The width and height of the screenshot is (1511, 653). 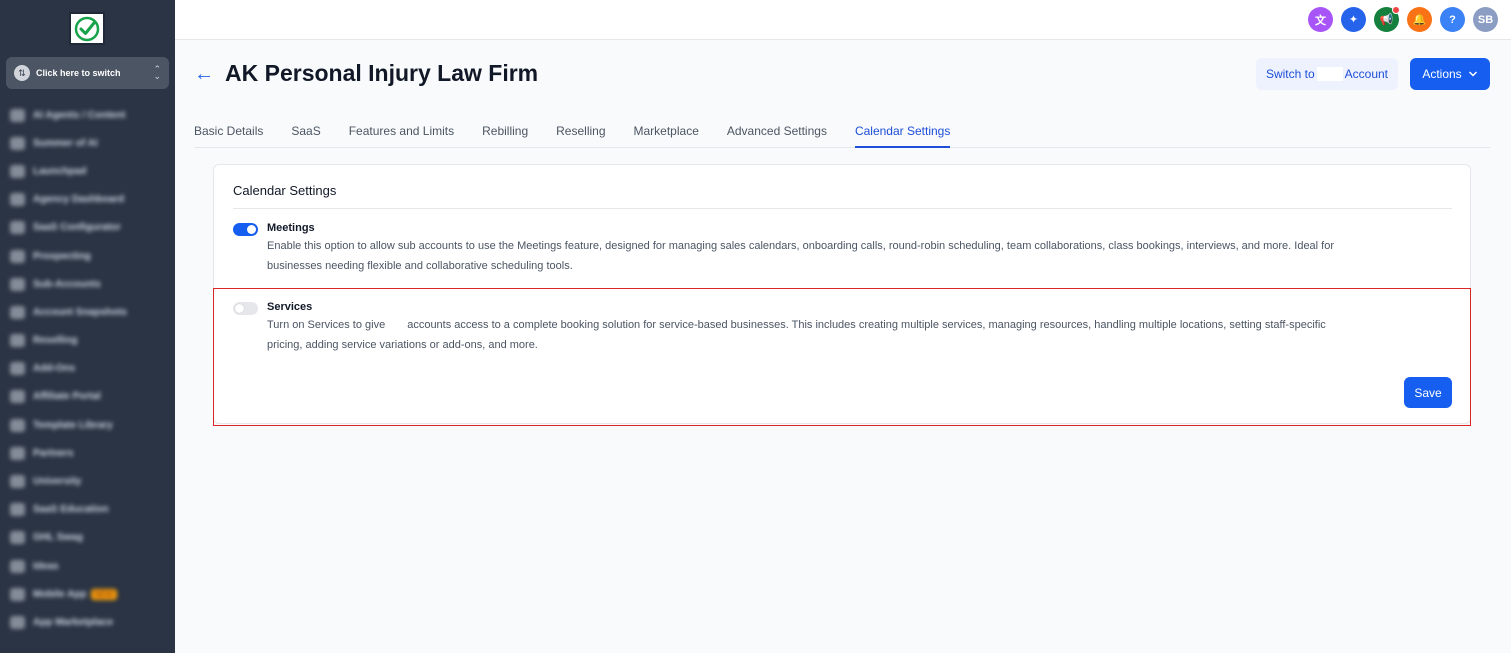 I want to click on avatar: SB, so click(x=1485, y=19).